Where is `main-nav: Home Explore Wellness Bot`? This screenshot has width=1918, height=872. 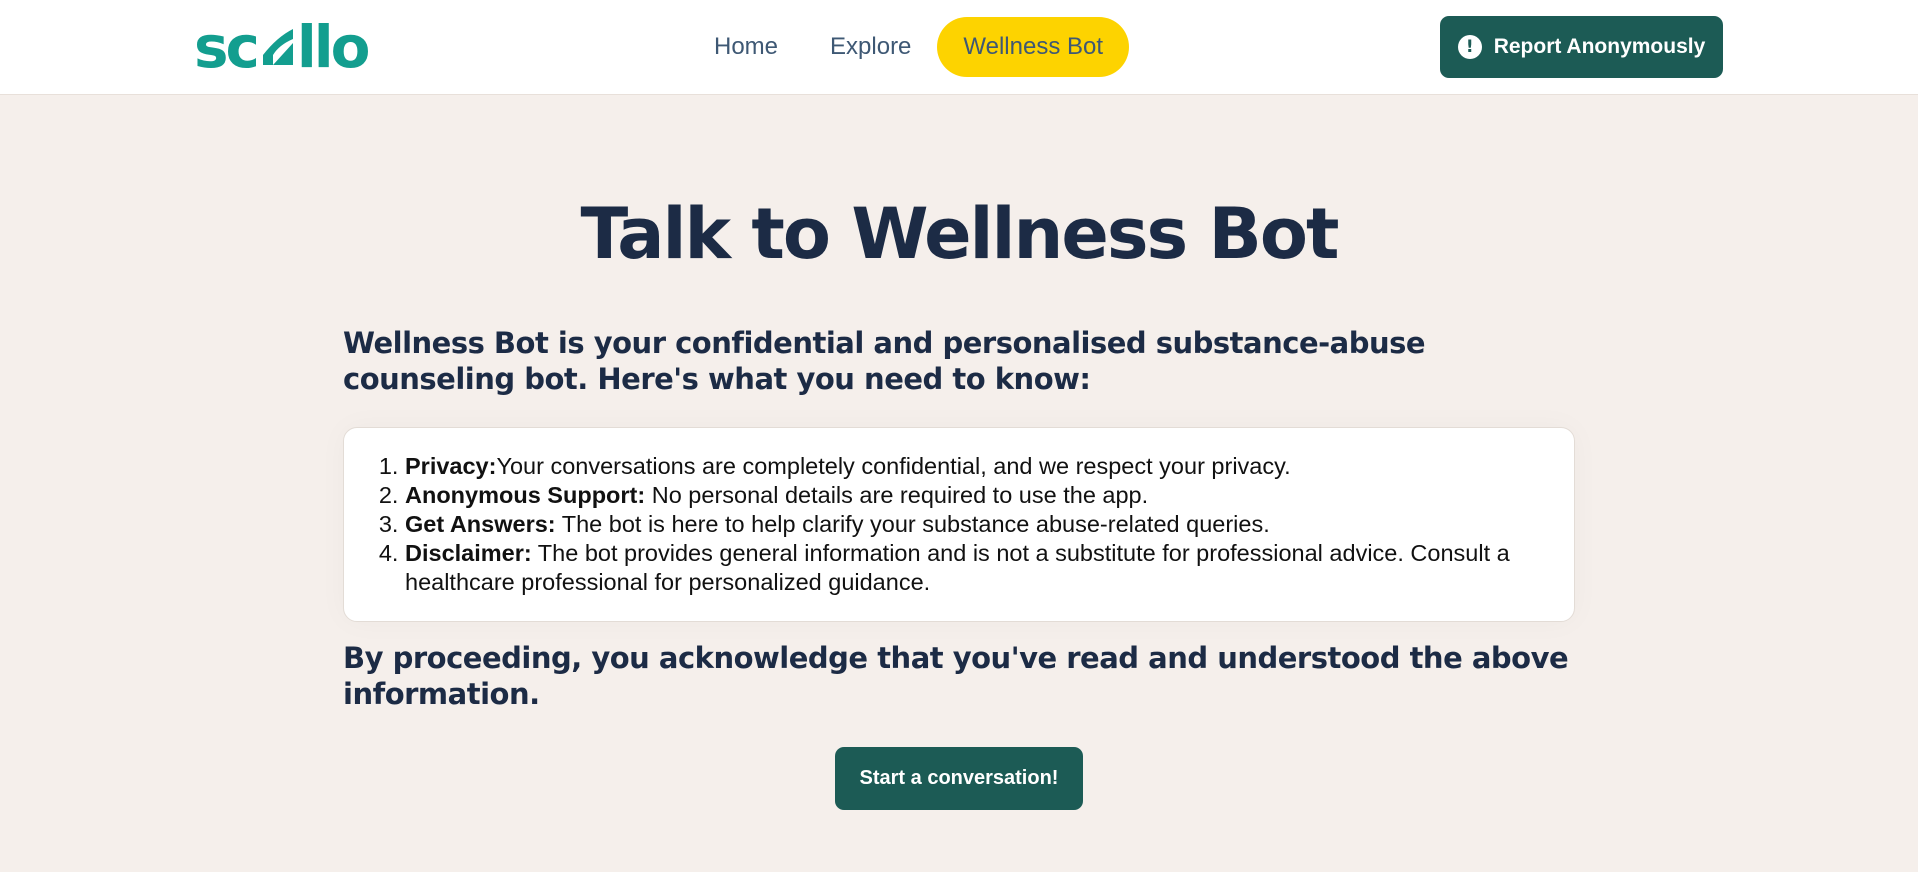
main-nav: Home Explore Wellness Bot is located at coordinates (909, 47).